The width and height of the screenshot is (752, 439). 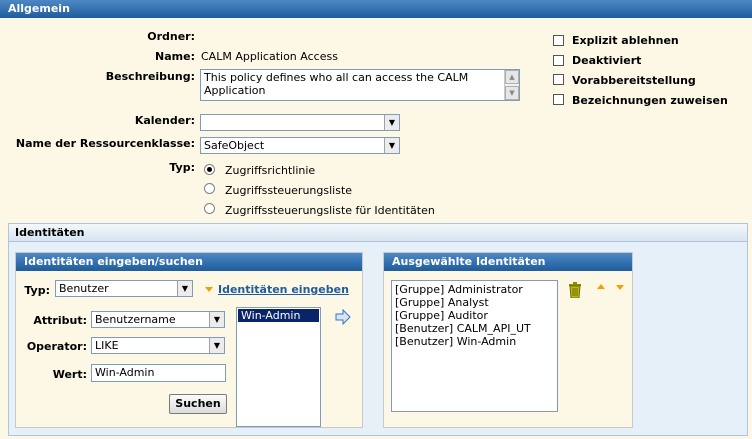 What do you see at coordinates (37, 290) in the screenshot?
I see `identity-type-label: Typ:` at bounding box center [37, 290].